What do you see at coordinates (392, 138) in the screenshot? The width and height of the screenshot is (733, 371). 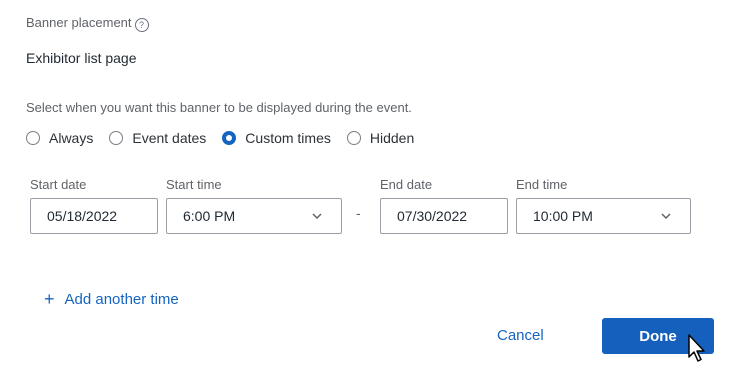 I see `radio-label: Hidden` at bounding box center [392, 138].